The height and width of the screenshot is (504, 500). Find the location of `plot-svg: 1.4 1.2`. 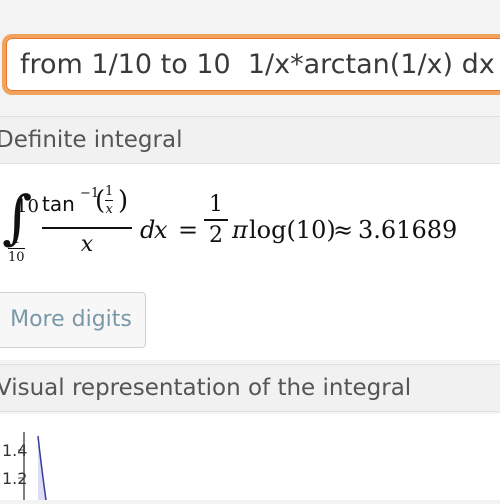

plot-svg: 1.4 1.2 is located at coordinates (24, 466).